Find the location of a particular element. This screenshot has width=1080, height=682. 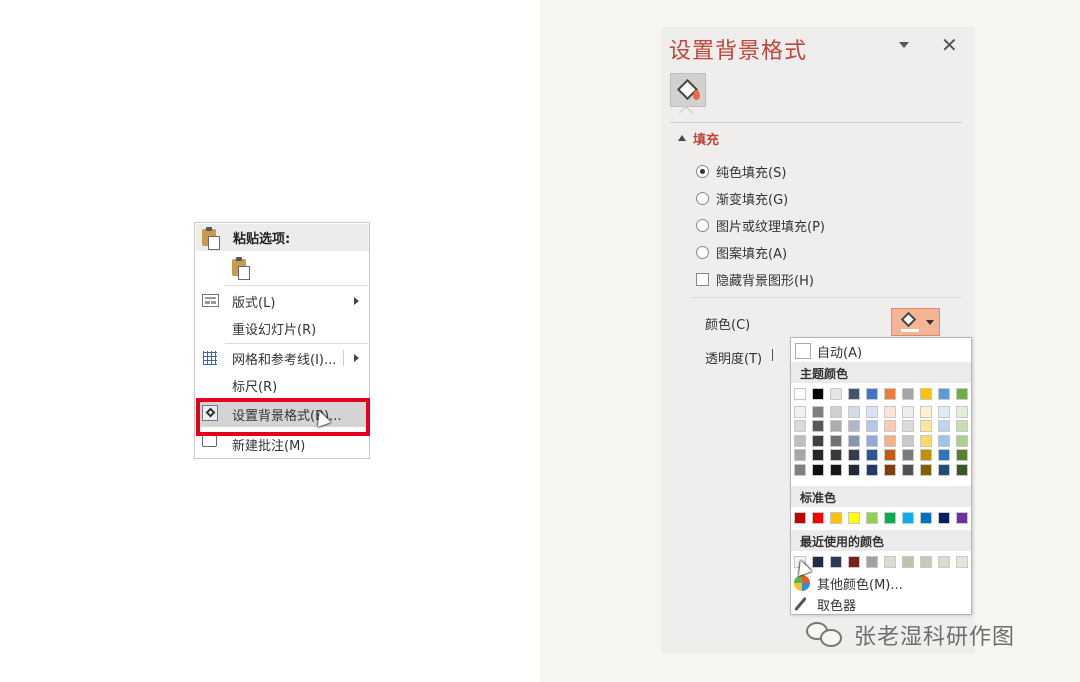

paste-keep-format-icon is located at coordinates (241, 268).